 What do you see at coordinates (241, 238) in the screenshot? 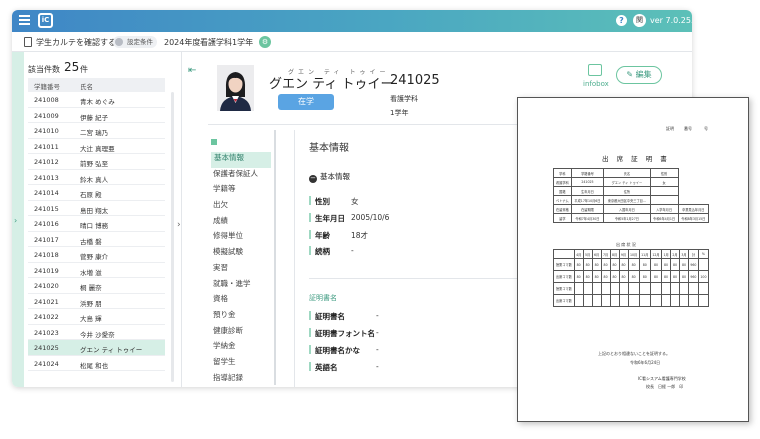
I see `nav-item: 修得単位` at bounding box center [241, 238].